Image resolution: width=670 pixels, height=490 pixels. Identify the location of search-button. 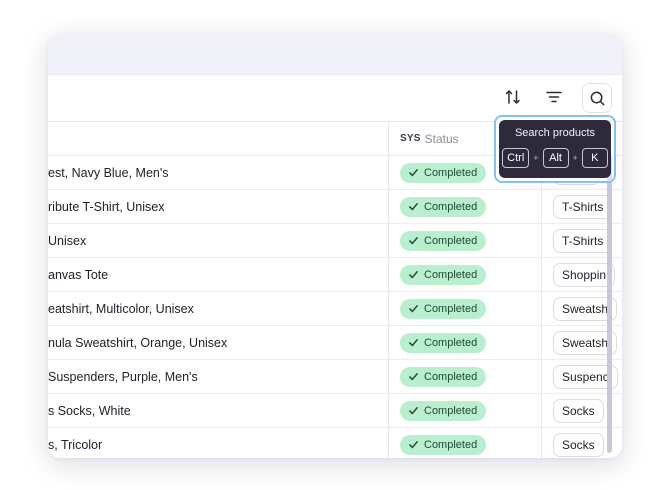
(597, 98).